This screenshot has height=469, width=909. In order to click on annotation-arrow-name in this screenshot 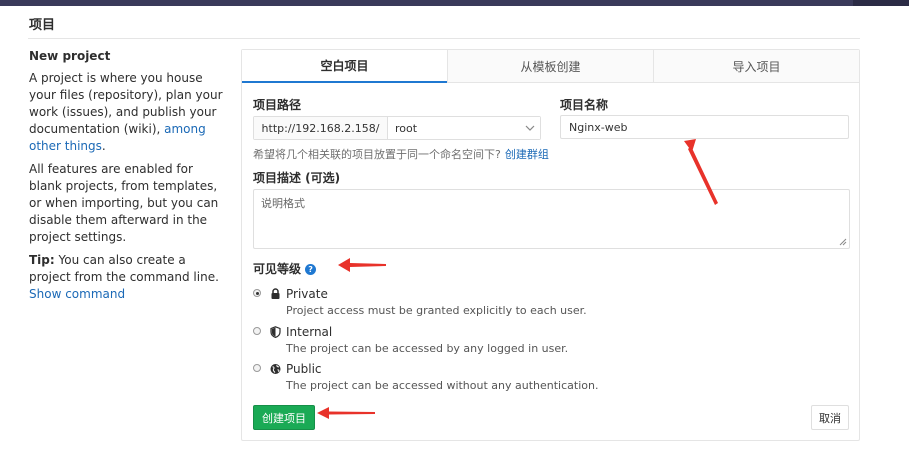, I will do `click(701, 172)`.